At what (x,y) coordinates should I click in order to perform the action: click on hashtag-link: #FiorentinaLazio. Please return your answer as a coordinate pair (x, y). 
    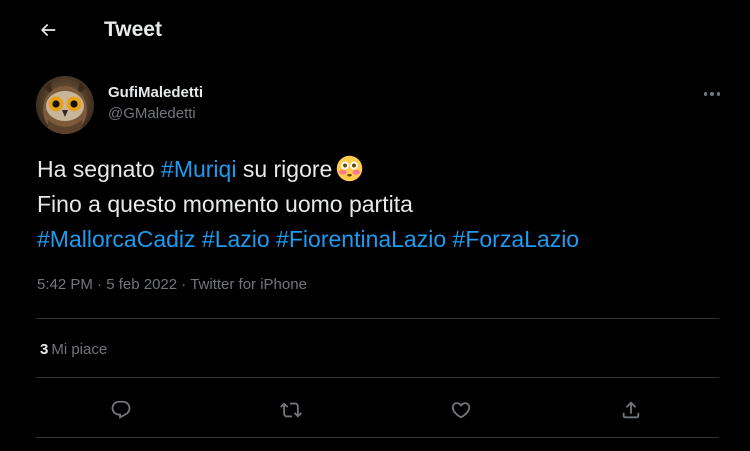
    Looking at the image, I should click on (361, 239).